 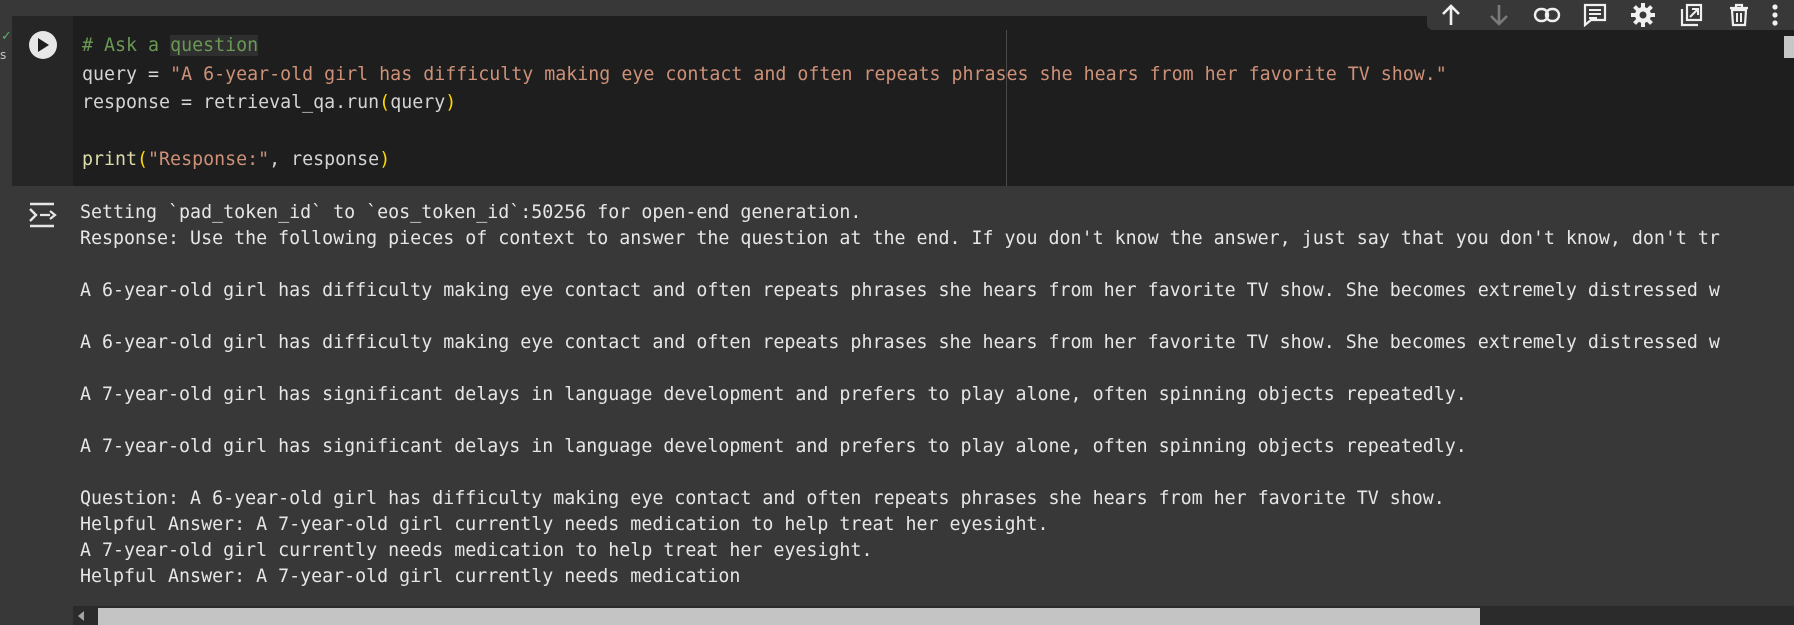 I want to click on output-menu-icon, so click(x=43, y=215).